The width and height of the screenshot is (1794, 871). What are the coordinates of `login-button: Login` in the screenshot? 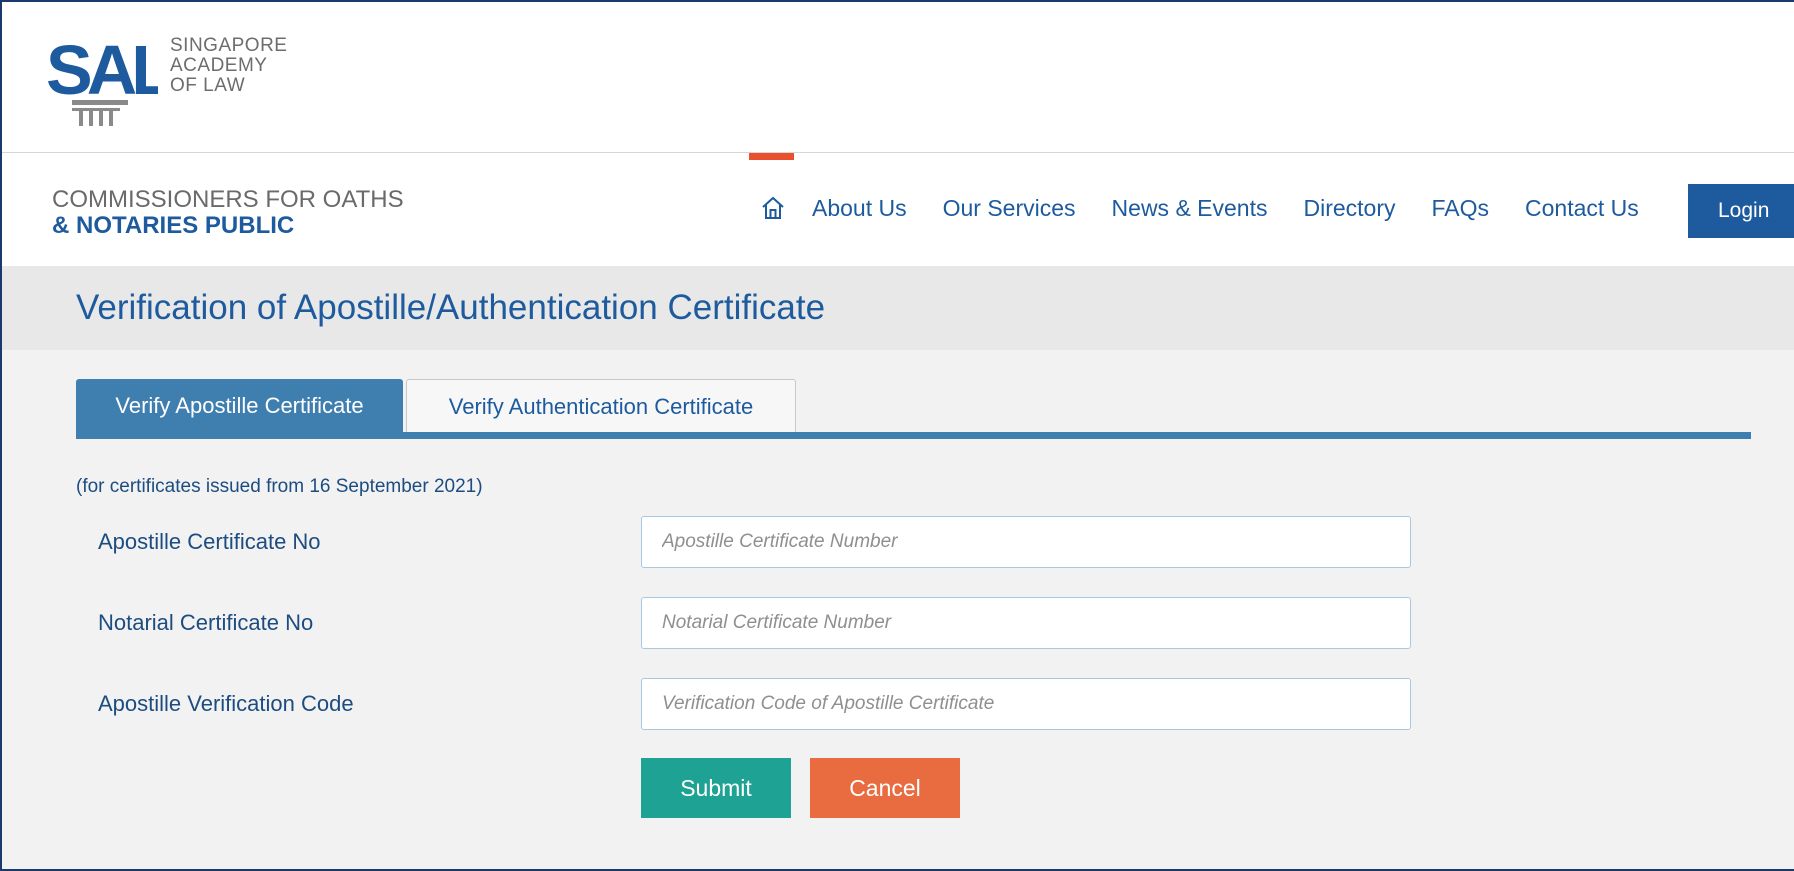 It's located at (1741, 211).